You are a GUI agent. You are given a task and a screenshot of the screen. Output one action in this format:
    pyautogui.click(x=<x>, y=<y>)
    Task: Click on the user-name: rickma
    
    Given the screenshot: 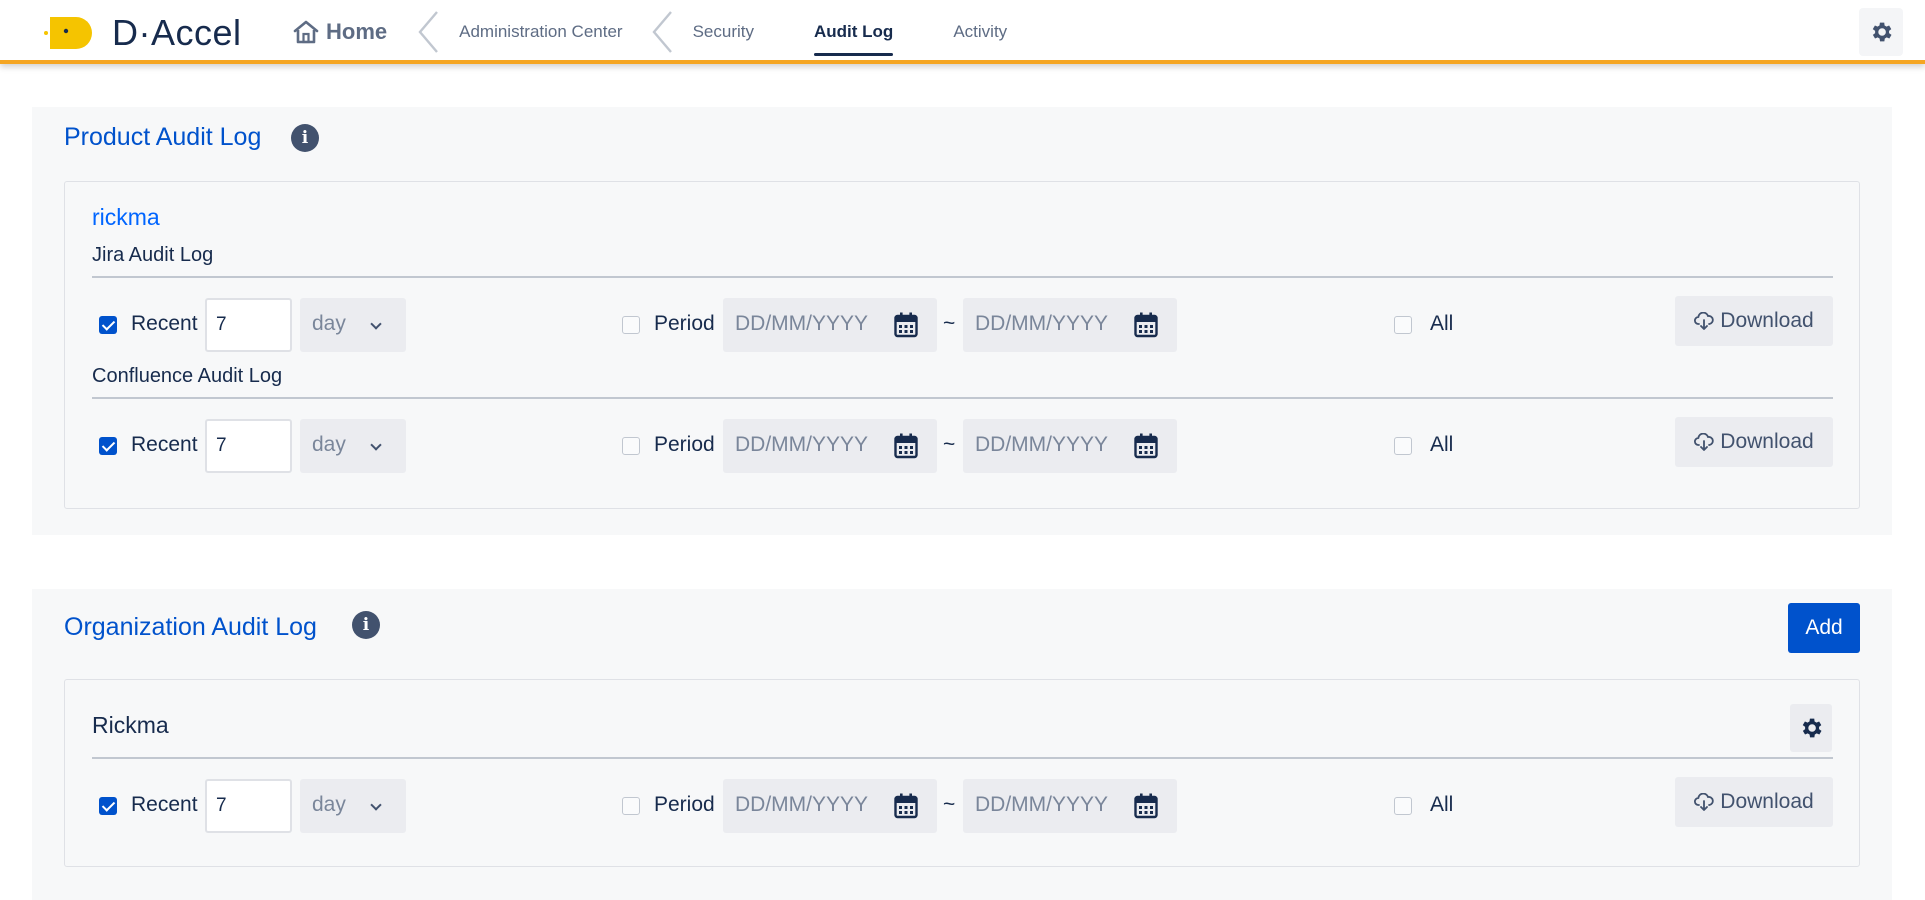 What is the action you would take?
    pyautogui.click(x=126, y=217)
    